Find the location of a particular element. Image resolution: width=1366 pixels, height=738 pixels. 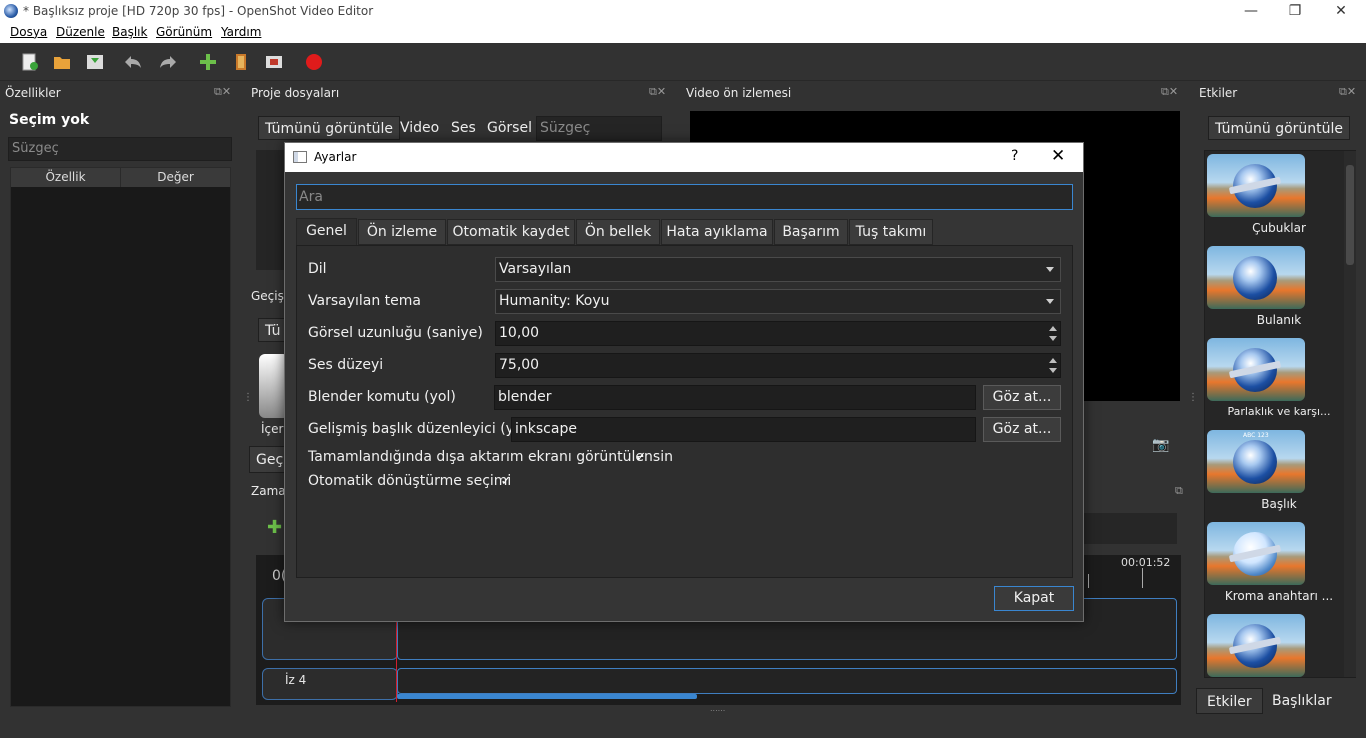

undo-icon is located at coordinates (133, 62).